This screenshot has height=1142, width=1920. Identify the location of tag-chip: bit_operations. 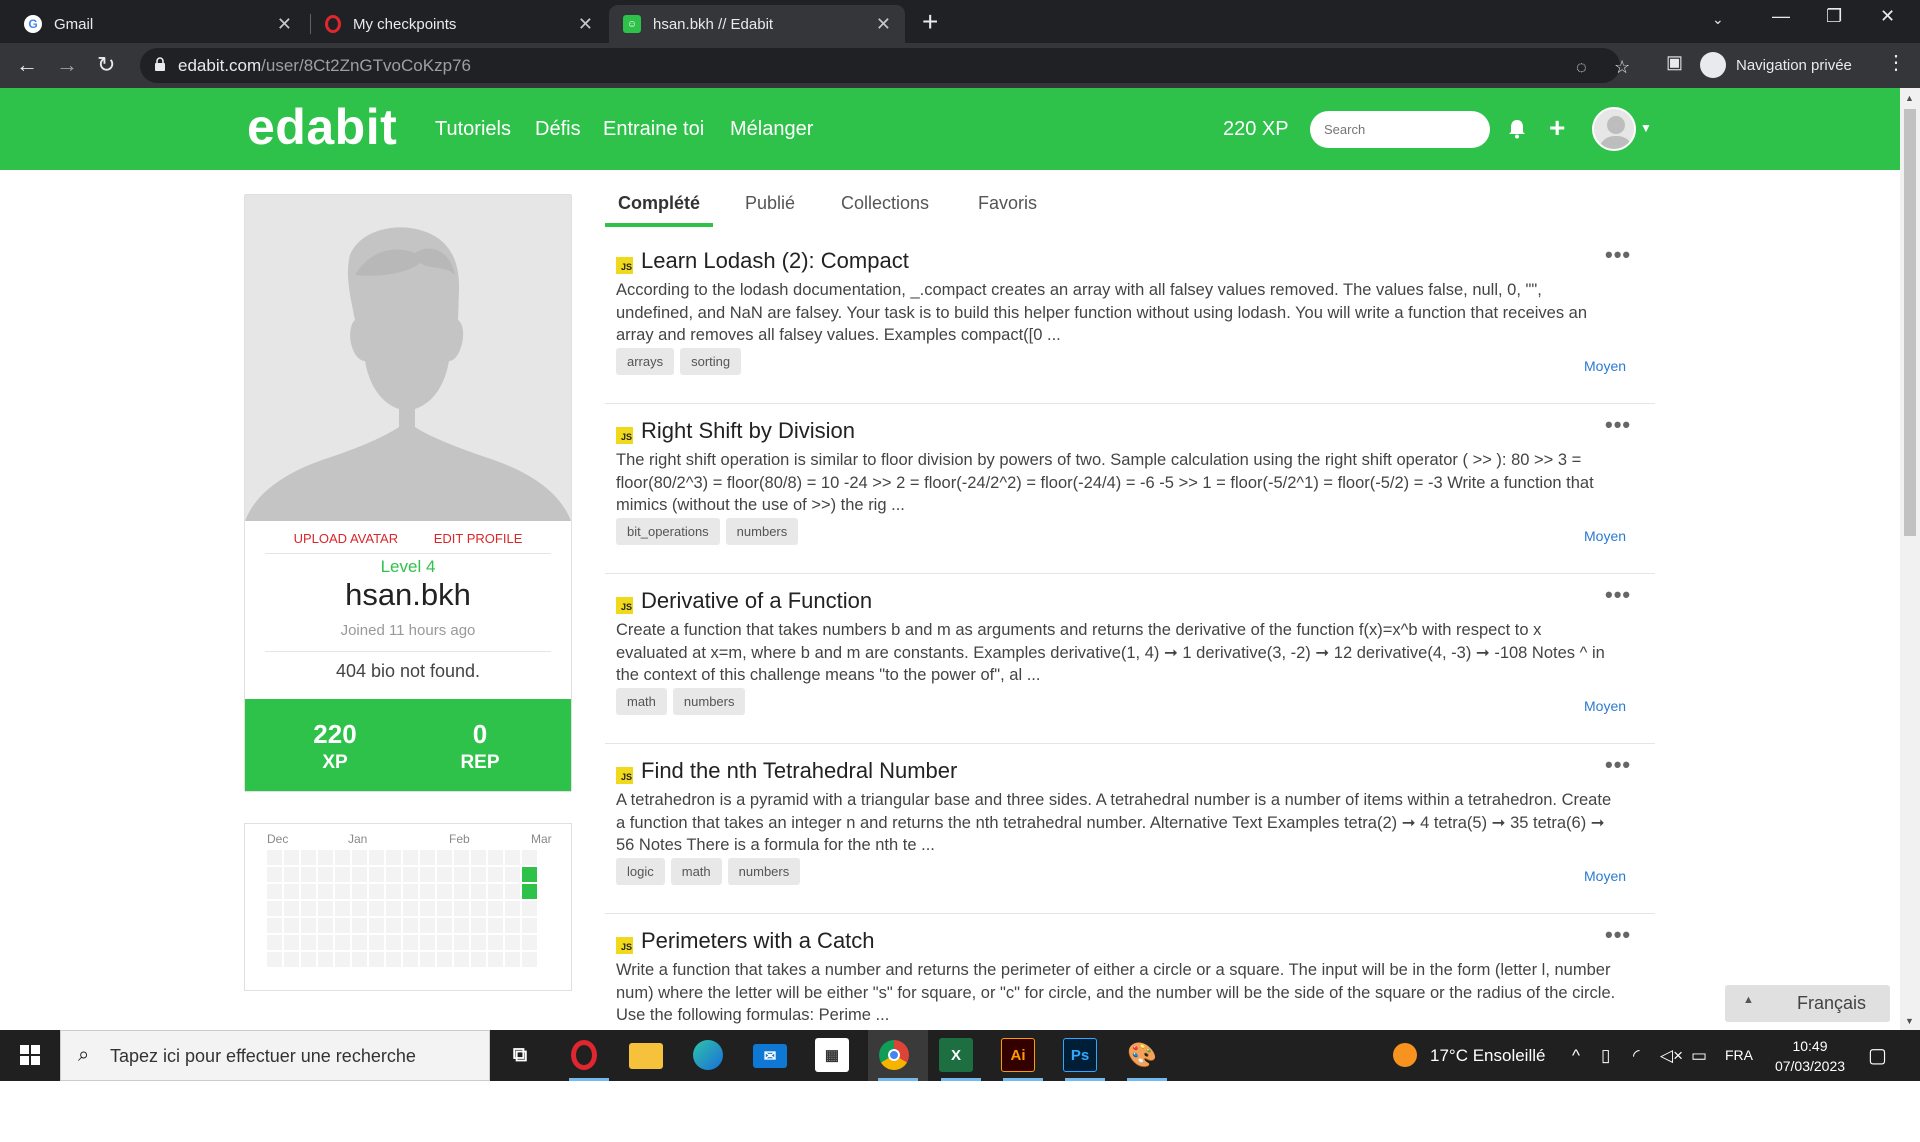
(668, 531).